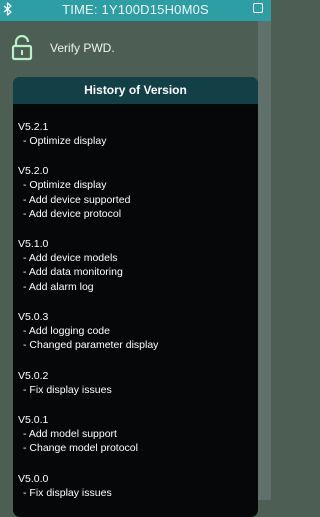  I want to click on version-change-item: - Add device supported, so click(77, 199).